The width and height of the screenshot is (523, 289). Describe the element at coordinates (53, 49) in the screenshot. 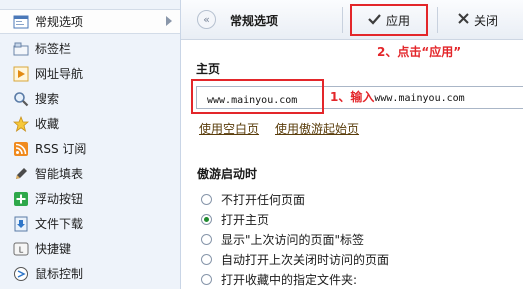

I see `sidebar-item-label: 标签栏` at that location.